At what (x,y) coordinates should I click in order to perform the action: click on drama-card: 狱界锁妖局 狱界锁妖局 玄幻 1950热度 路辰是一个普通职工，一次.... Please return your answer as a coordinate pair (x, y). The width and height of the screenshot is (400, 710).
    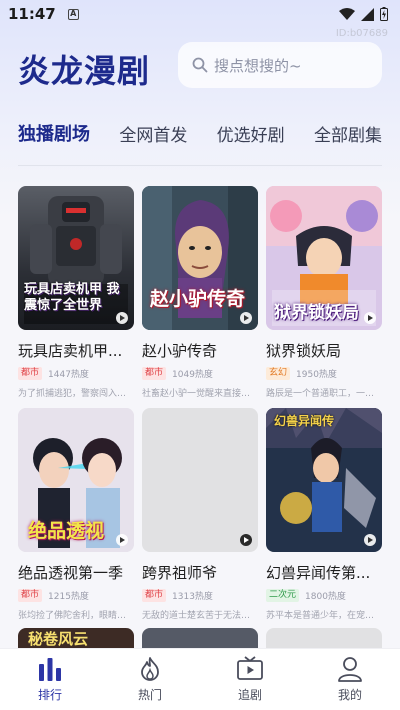
    Looking at the image, I should click on (324, 297).